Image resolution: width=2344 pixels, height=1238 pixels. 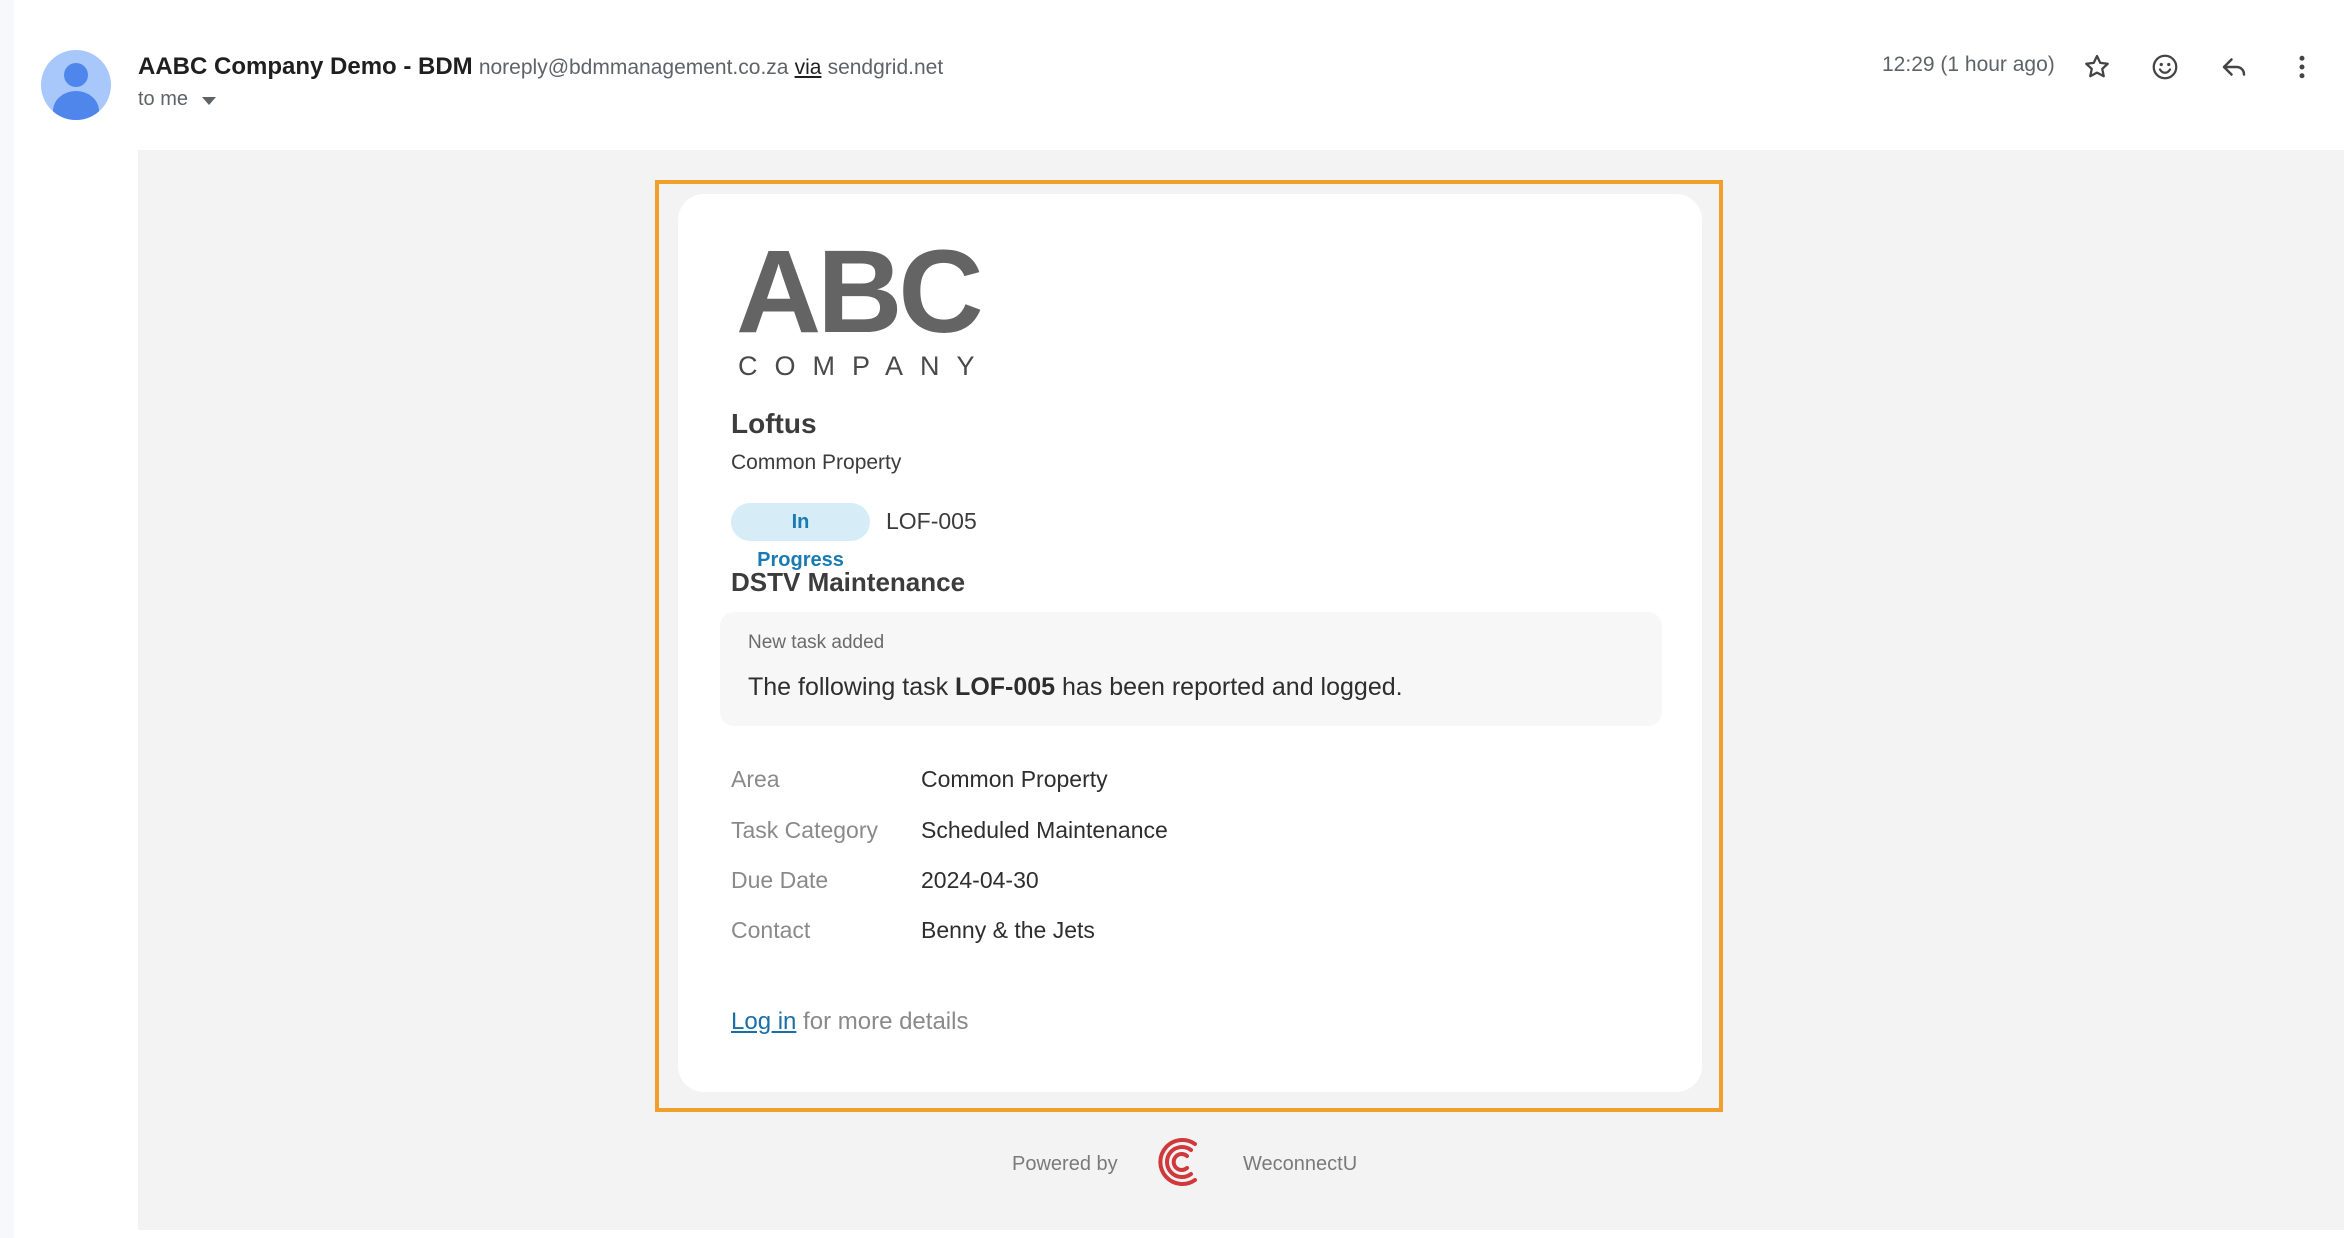 What do you see at coordinates (7, 619) in the screenshot?
I see `left-strip` at bounding box center [7, 619].